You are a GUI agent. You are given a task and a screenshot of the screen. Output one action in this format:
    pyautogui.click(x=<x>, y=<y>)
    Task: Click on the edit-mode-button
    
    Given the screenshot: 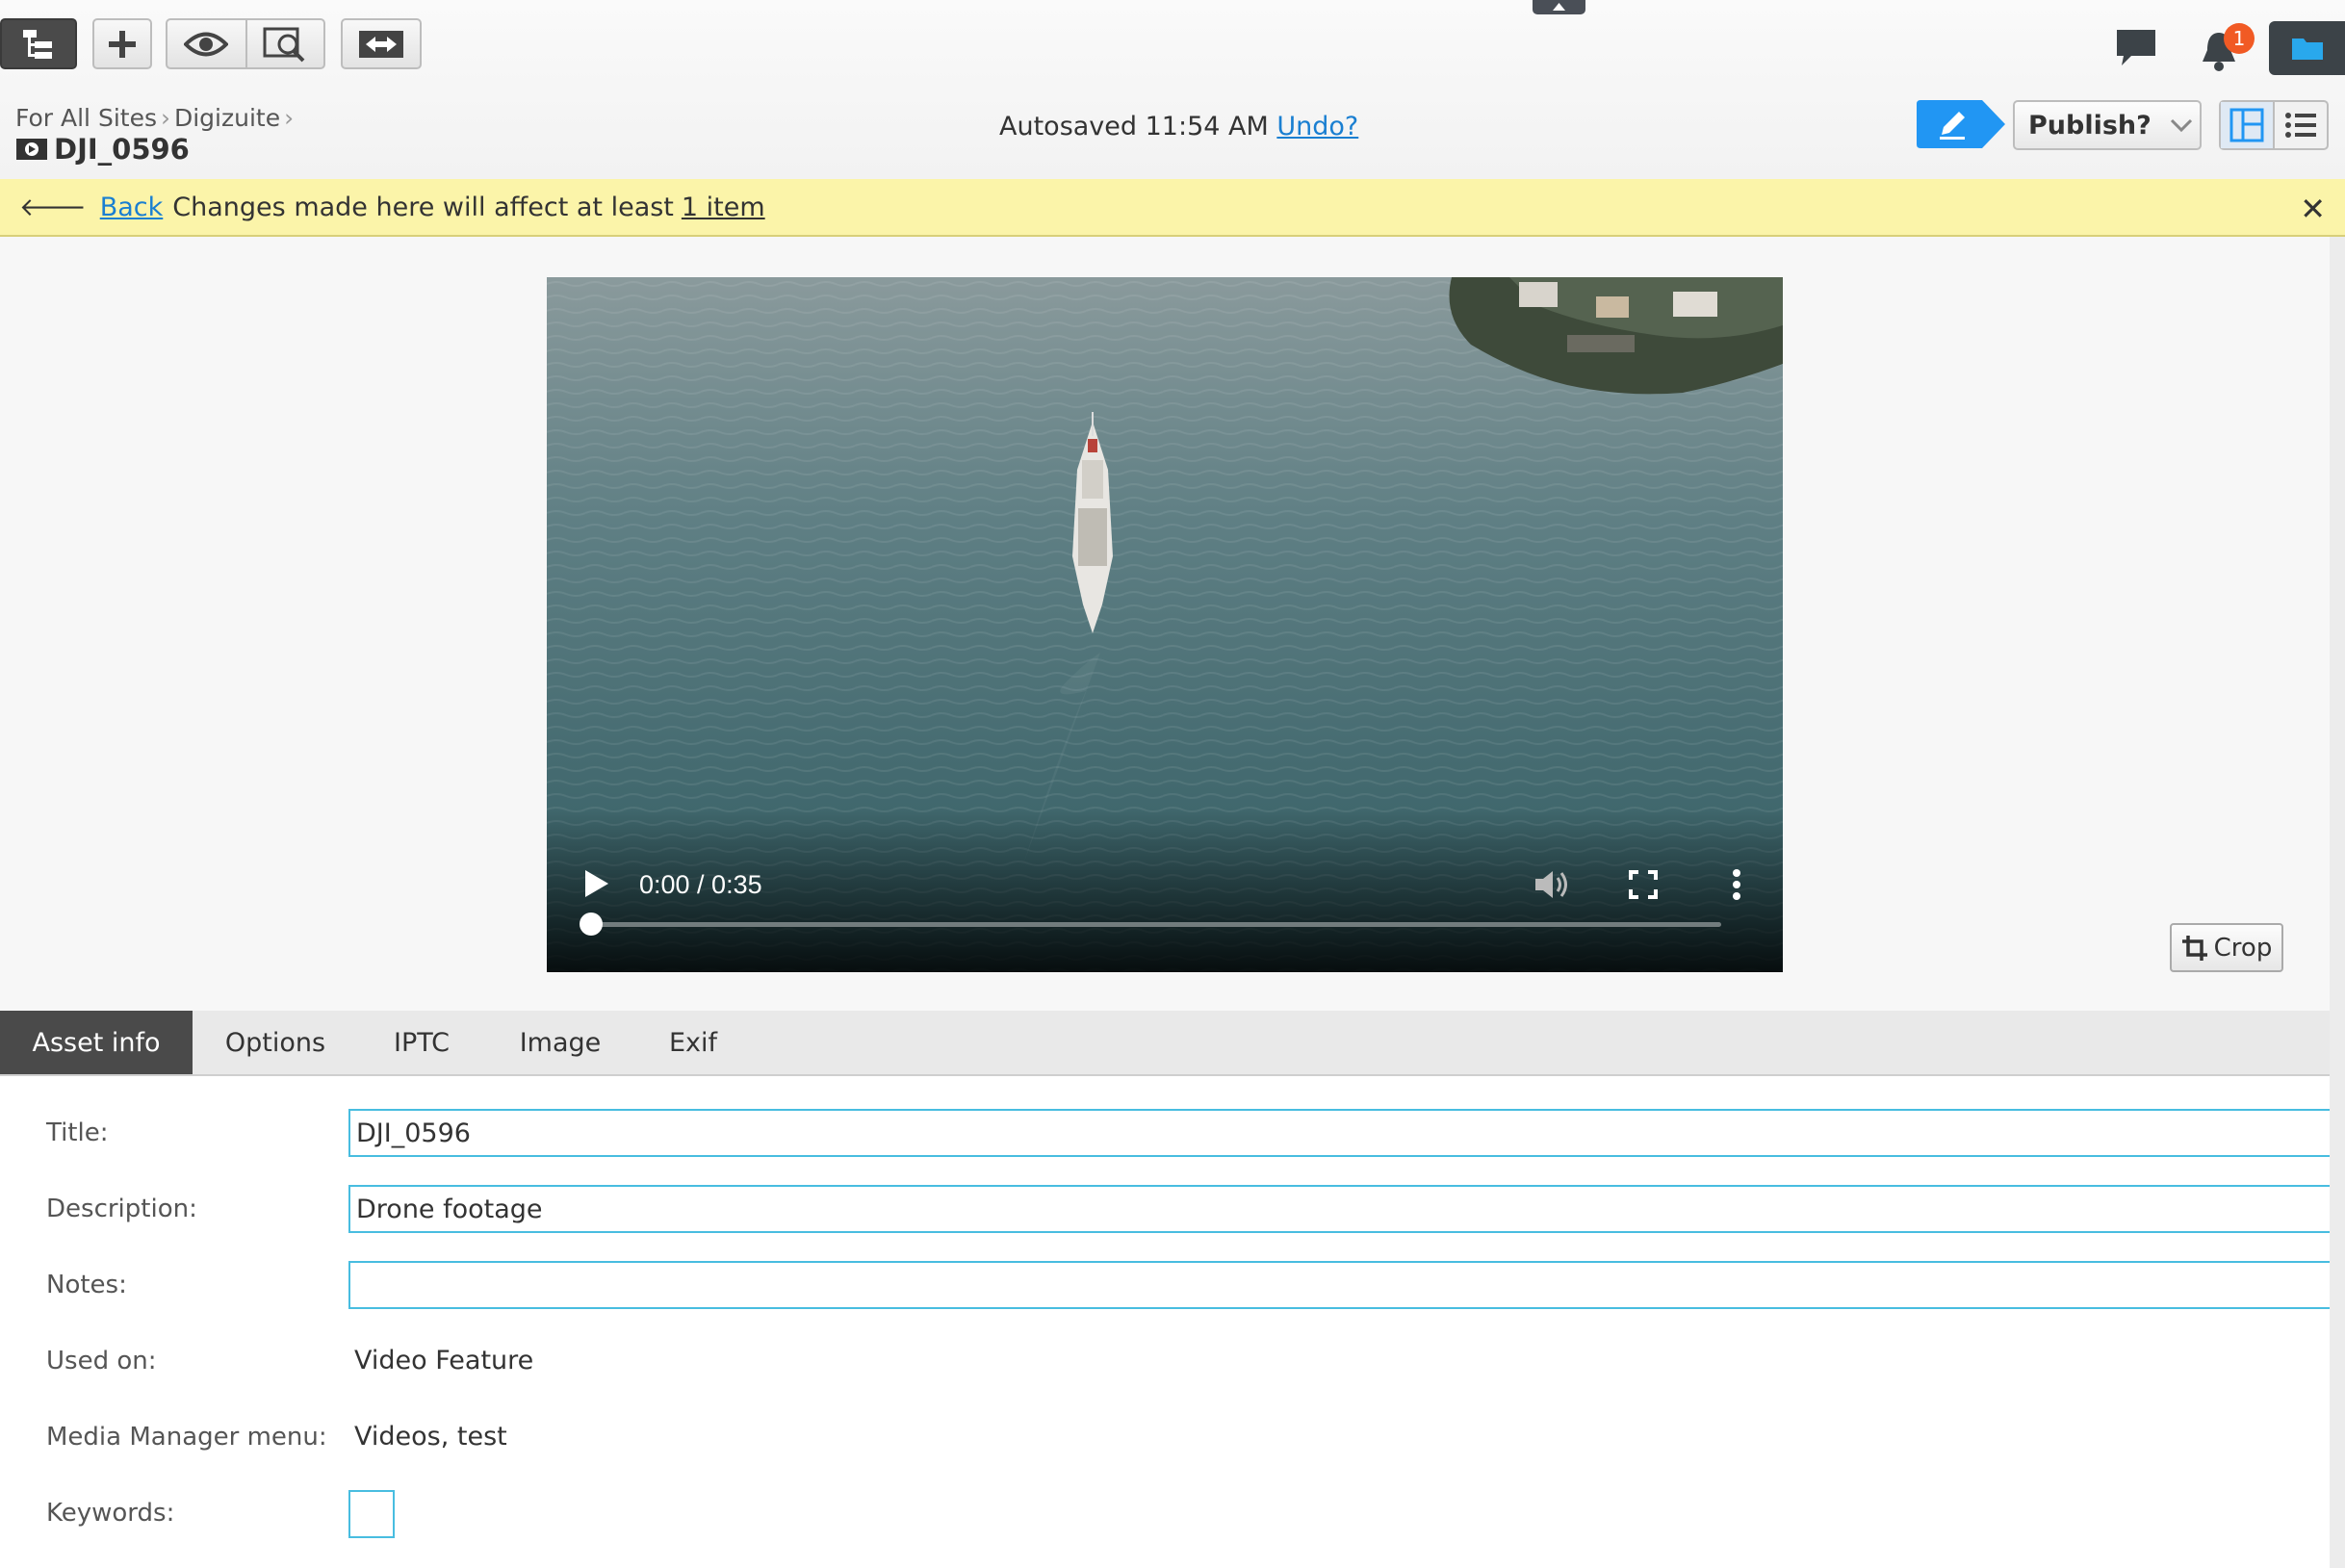 What is the action you would take?
    pyautogui.click(x=1961, y=124)
    